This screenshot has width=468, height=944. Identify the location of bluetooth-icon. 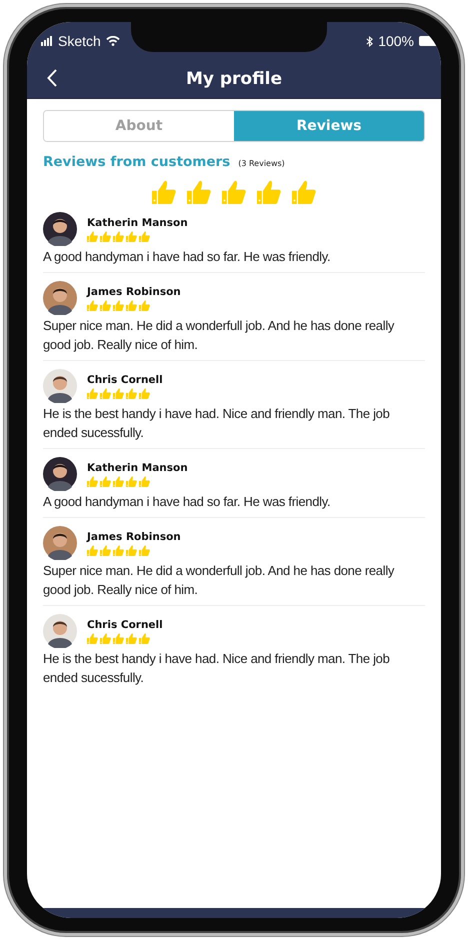
(370, 41).